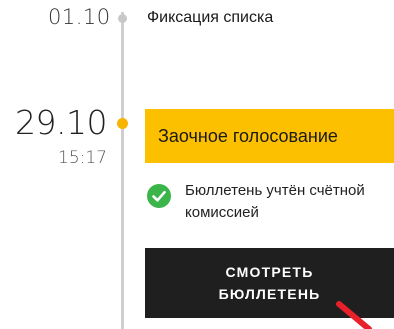  Describe the element at coordinates (82, 158) in the screenshot. I see `event-time: 15:17` at that location.